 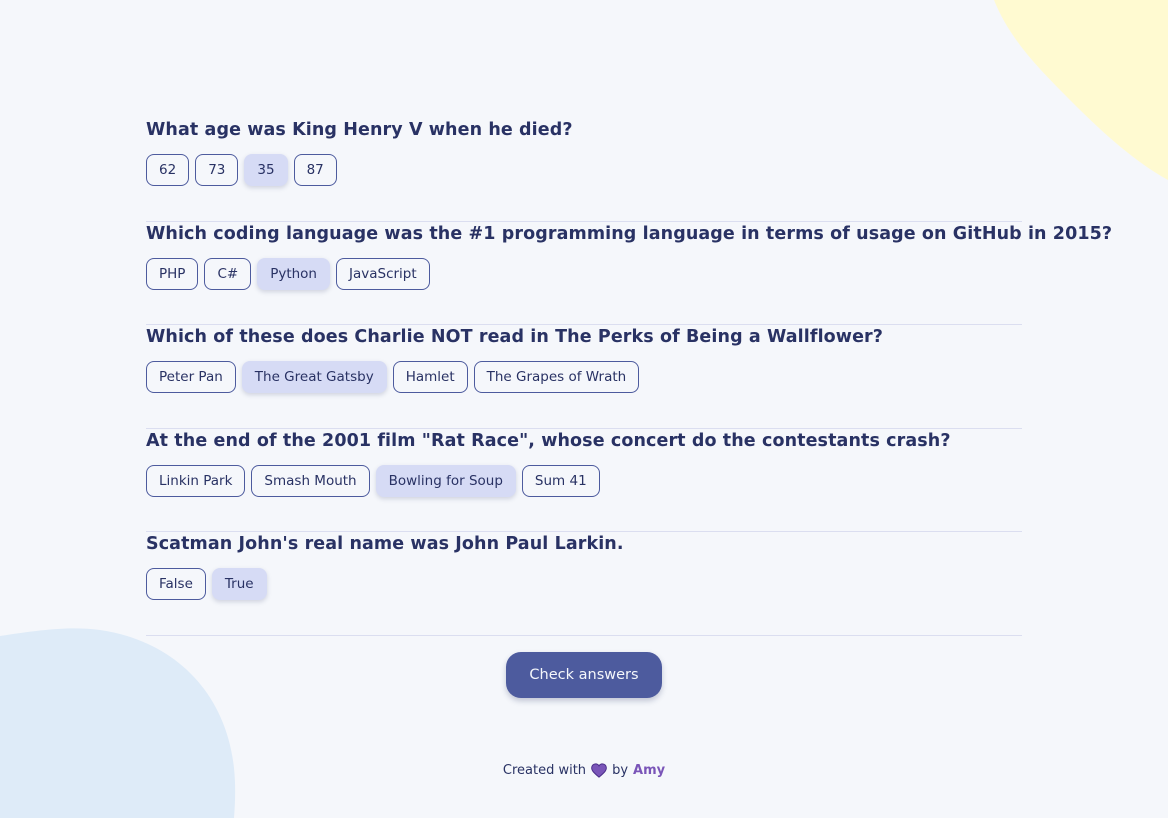 What do you see at coordinates (168, 170) in the screenshot?
I see `answer-button: 62` at bounding box center [168, 170].